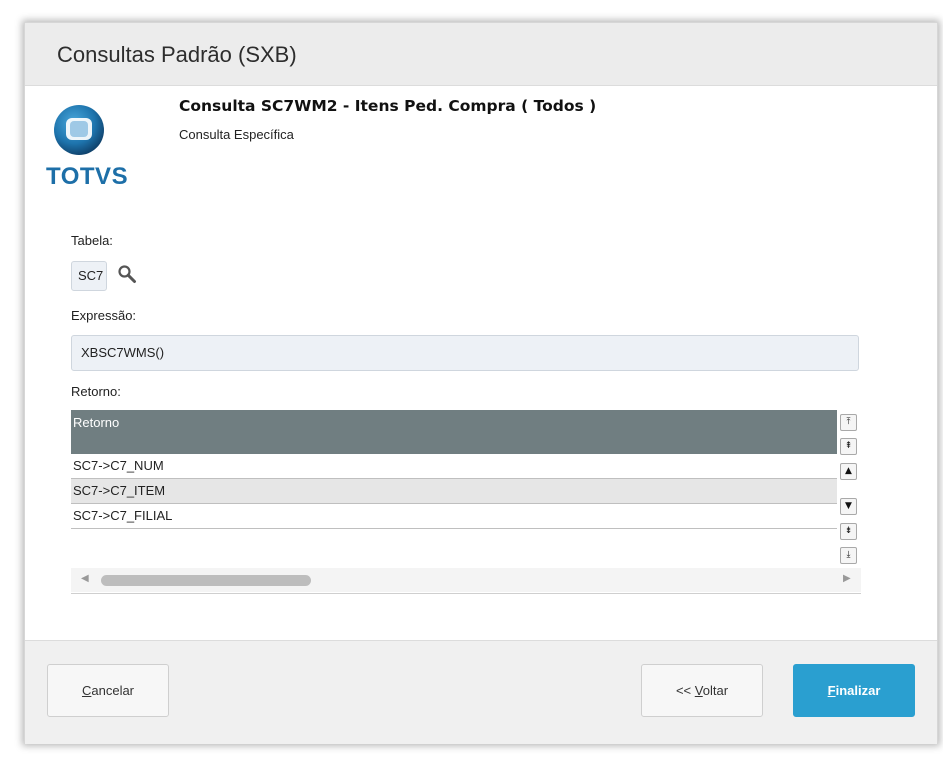  What do you see at coordinates (848, 506) in the screenshot?
I see `scroll-down-icon: ▼` at bounding box center [848, 506].